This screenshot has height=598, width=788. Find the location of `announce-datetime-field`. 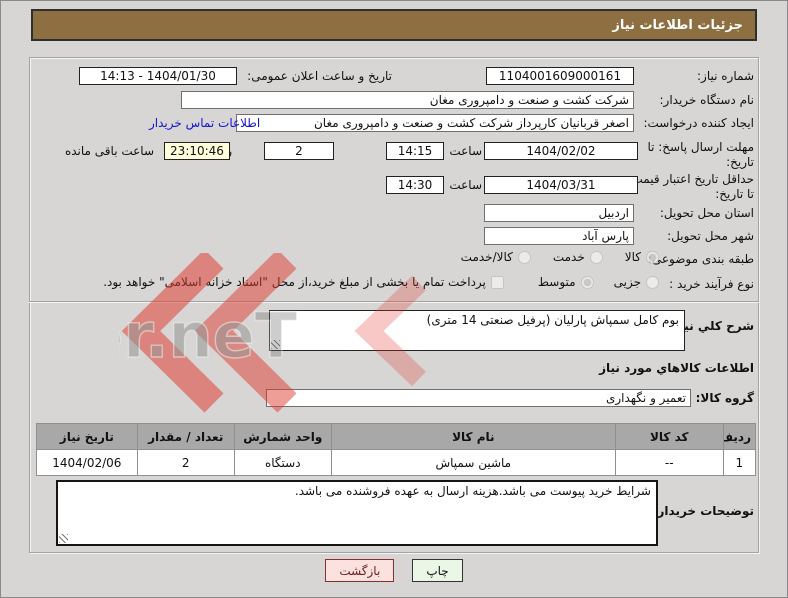

announce-datetime-field is located at coordinates (158, 76).